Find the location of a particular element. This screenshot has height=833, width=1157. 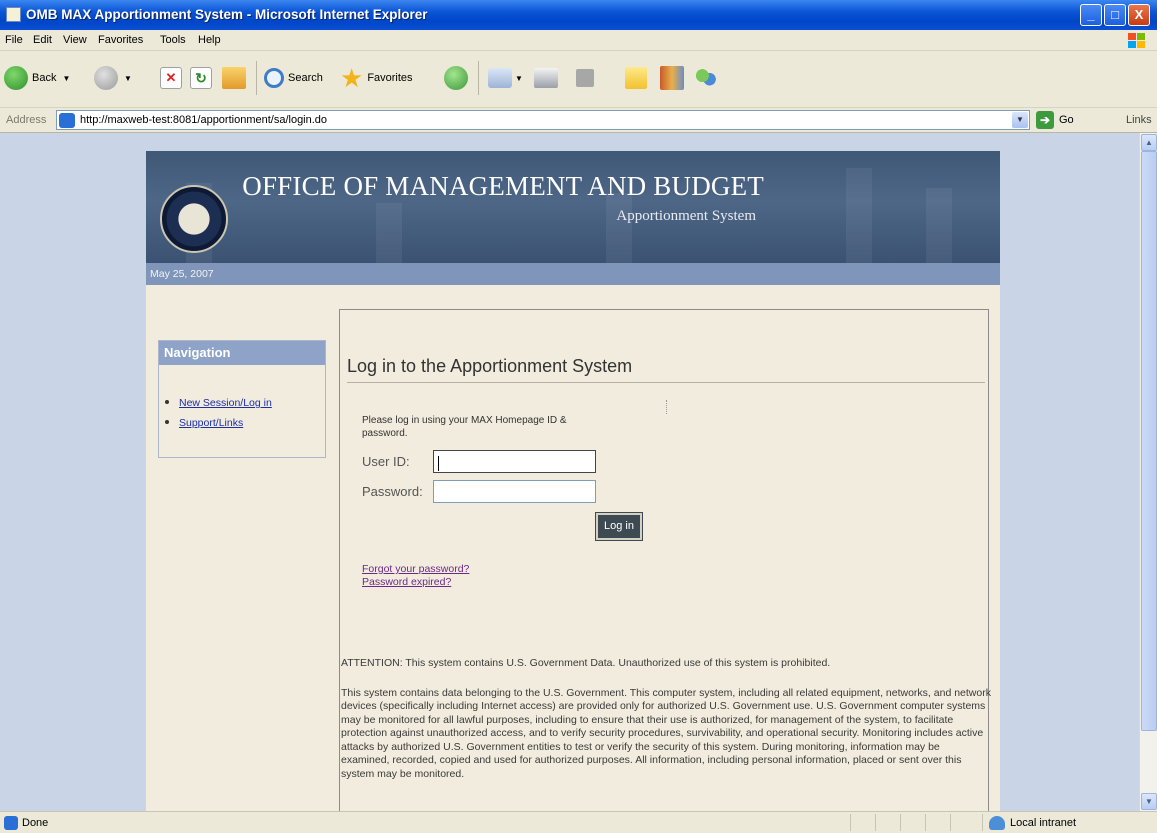

nav-item-new-session: New Session/Log in is located at coordinates (218, 403).